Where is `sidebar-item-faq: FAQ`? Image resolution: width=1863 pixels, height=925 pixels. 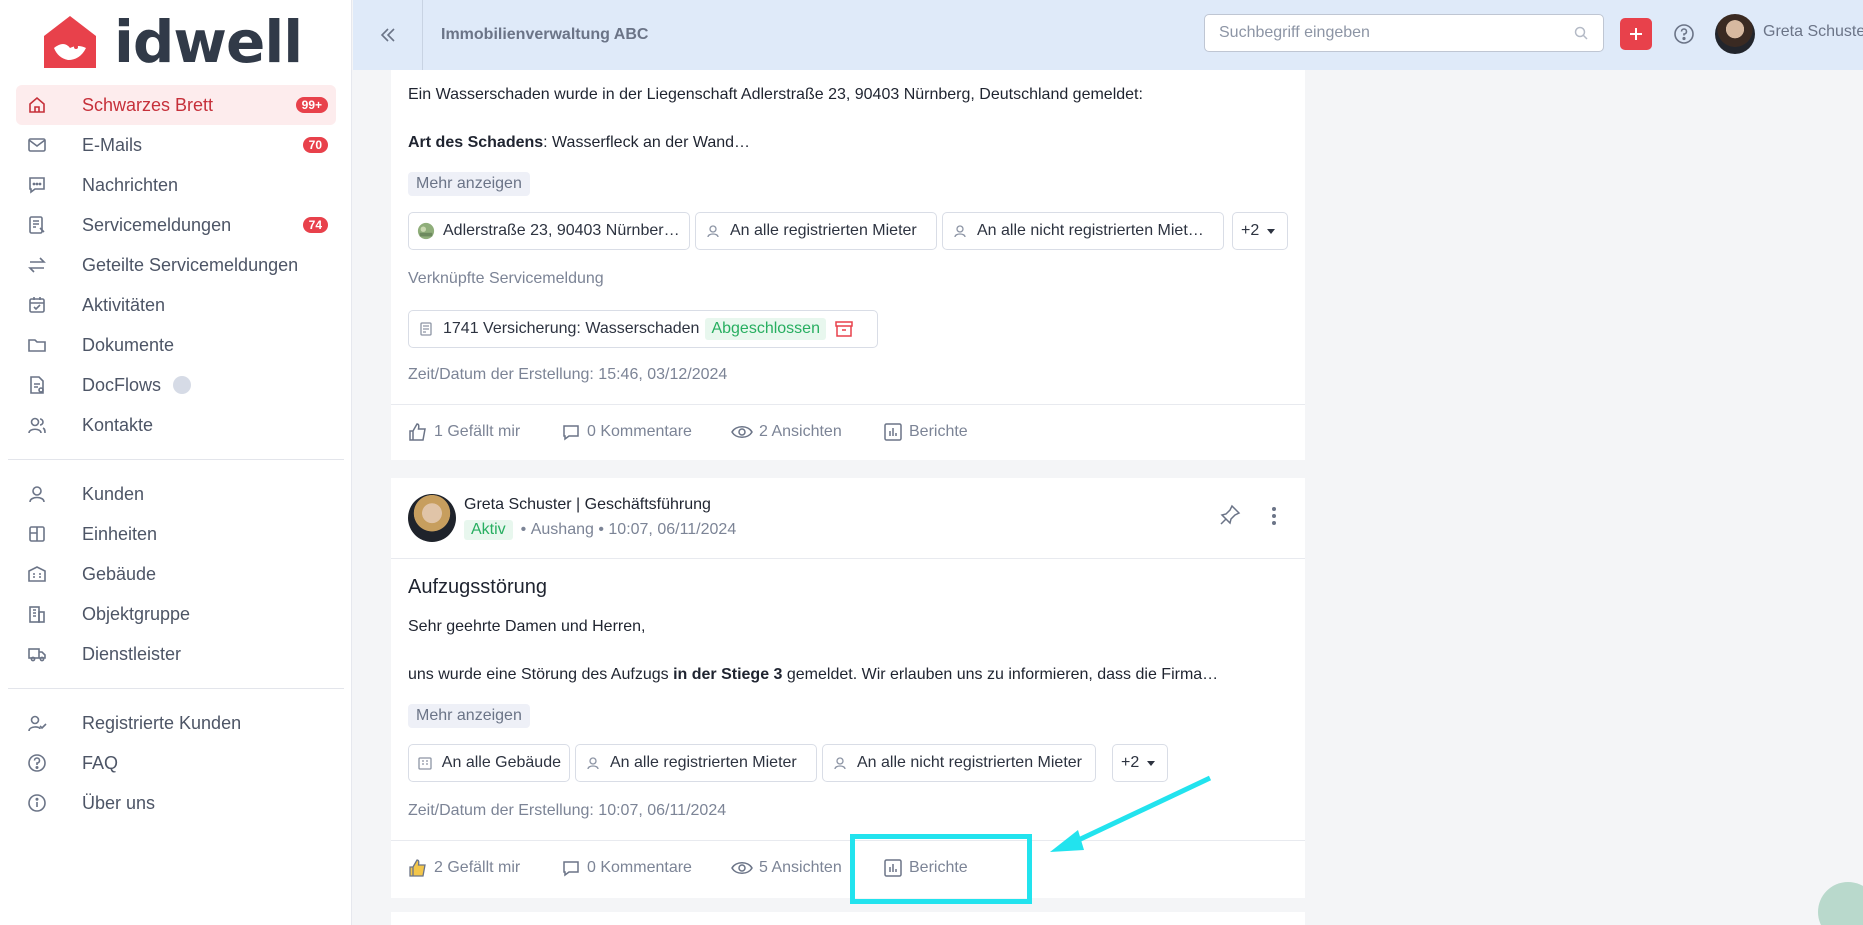
sidebar-item-faq: FAQ is located at coordinates (176, 763).